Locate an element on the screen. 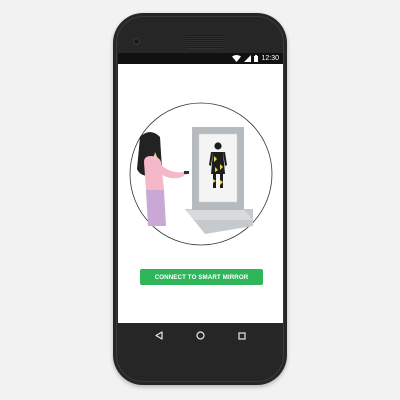 This screenshot has height=400, width=400. front-camera is located at coordinates (136, 41).